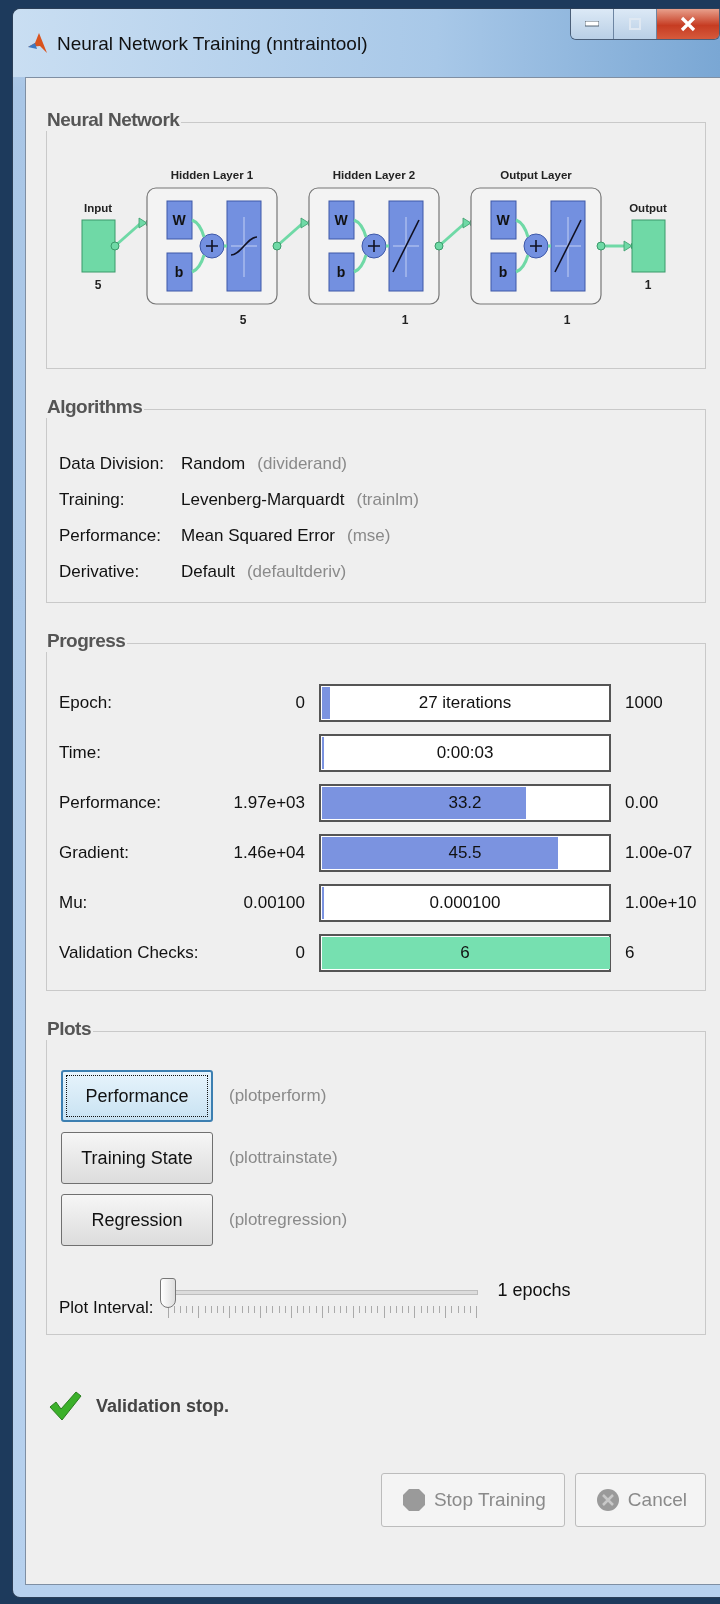 The width and height of the screenshot is (720, 1604). I want to click on function-name: (trainlm), so click(387, 500).